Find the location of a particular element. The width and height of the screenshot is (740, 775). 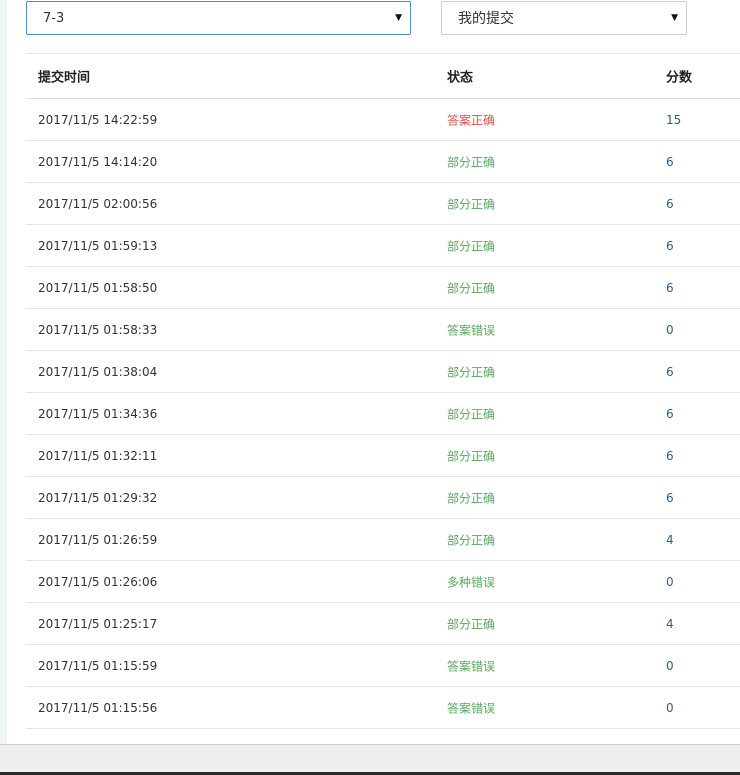

submit-time-cell: 2017/11/5 01:25:17 is located at coordinates (98, 623).